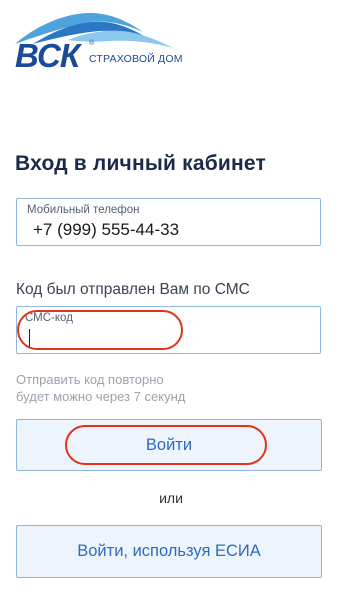 The image size is (342, 597). What do you see at coordinates (90, 379) in the screenshot?
I see `resend-line-1: Отправить код повторно` at bounding box center [90, 379].